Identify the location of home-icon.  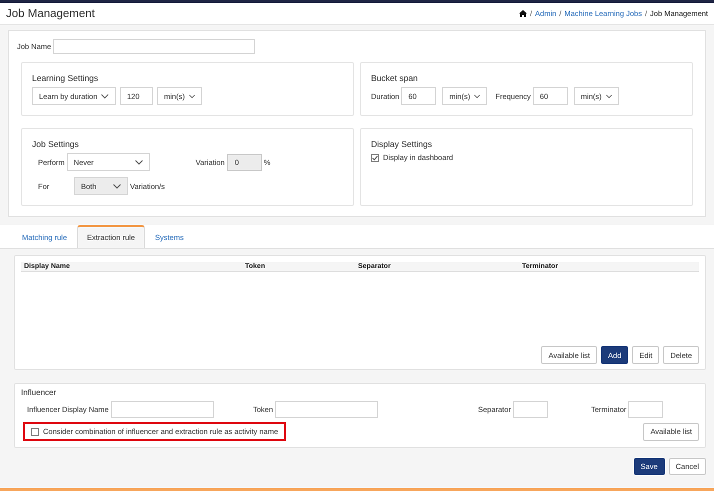
(522, 13).